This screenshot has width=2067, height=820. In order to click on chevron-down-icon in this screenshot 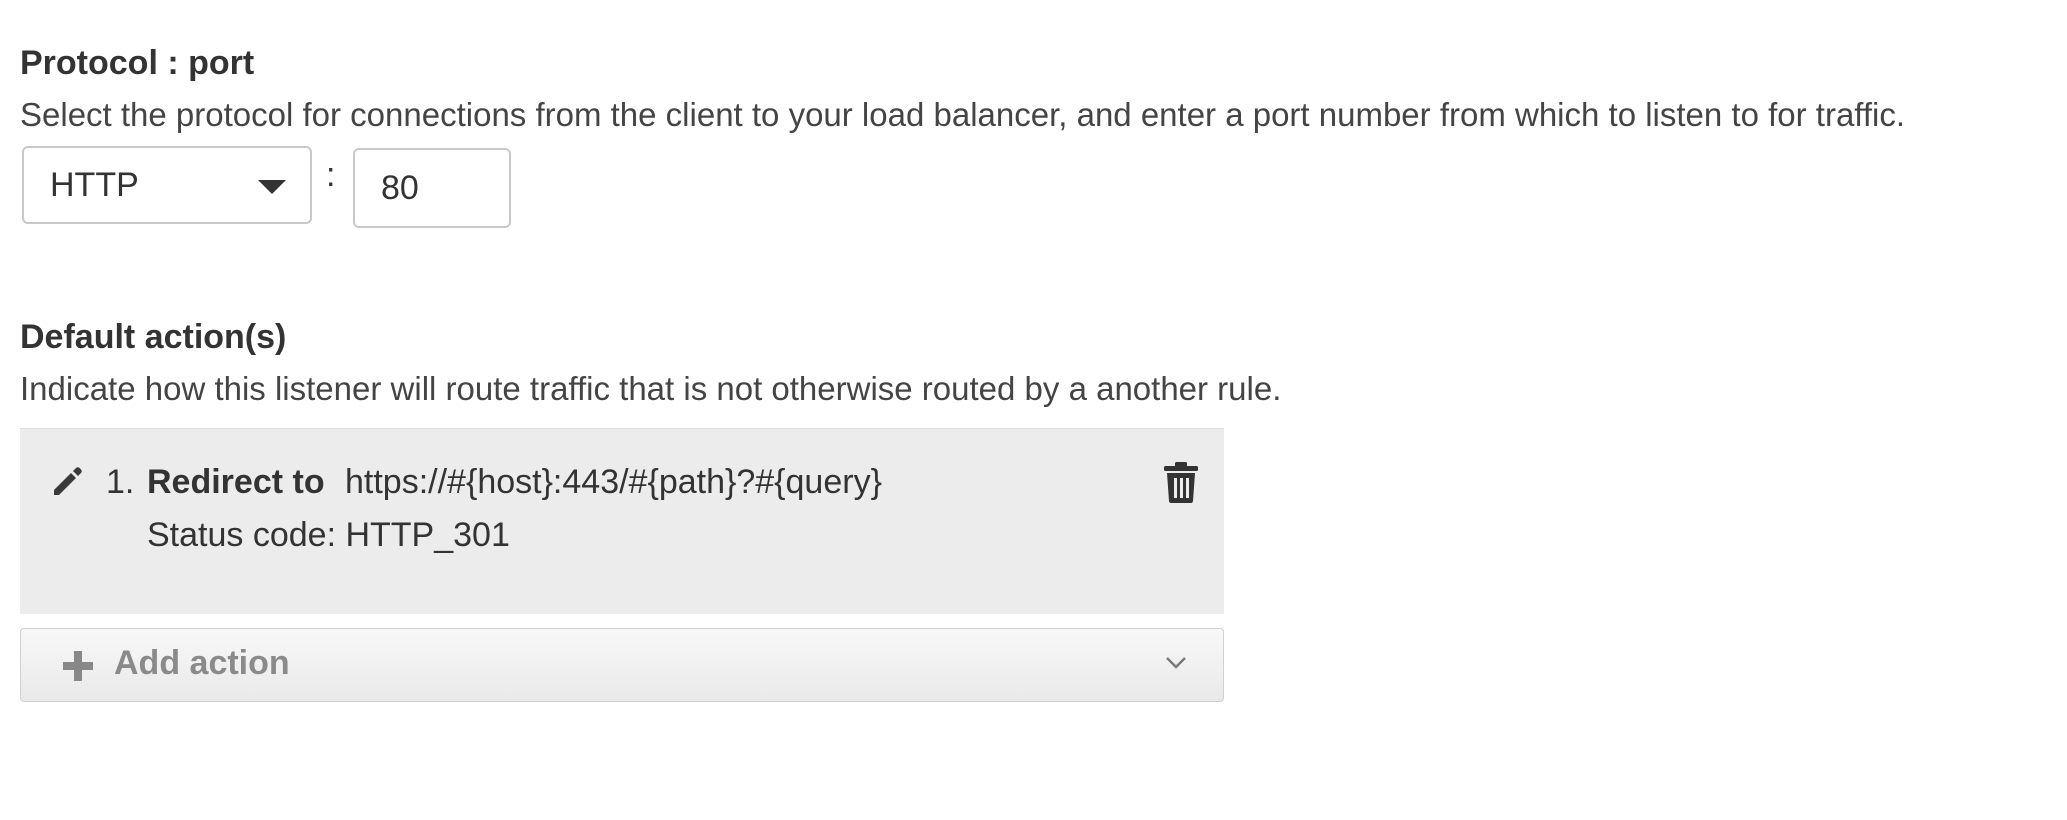, I will do `click(1176, 663)`.